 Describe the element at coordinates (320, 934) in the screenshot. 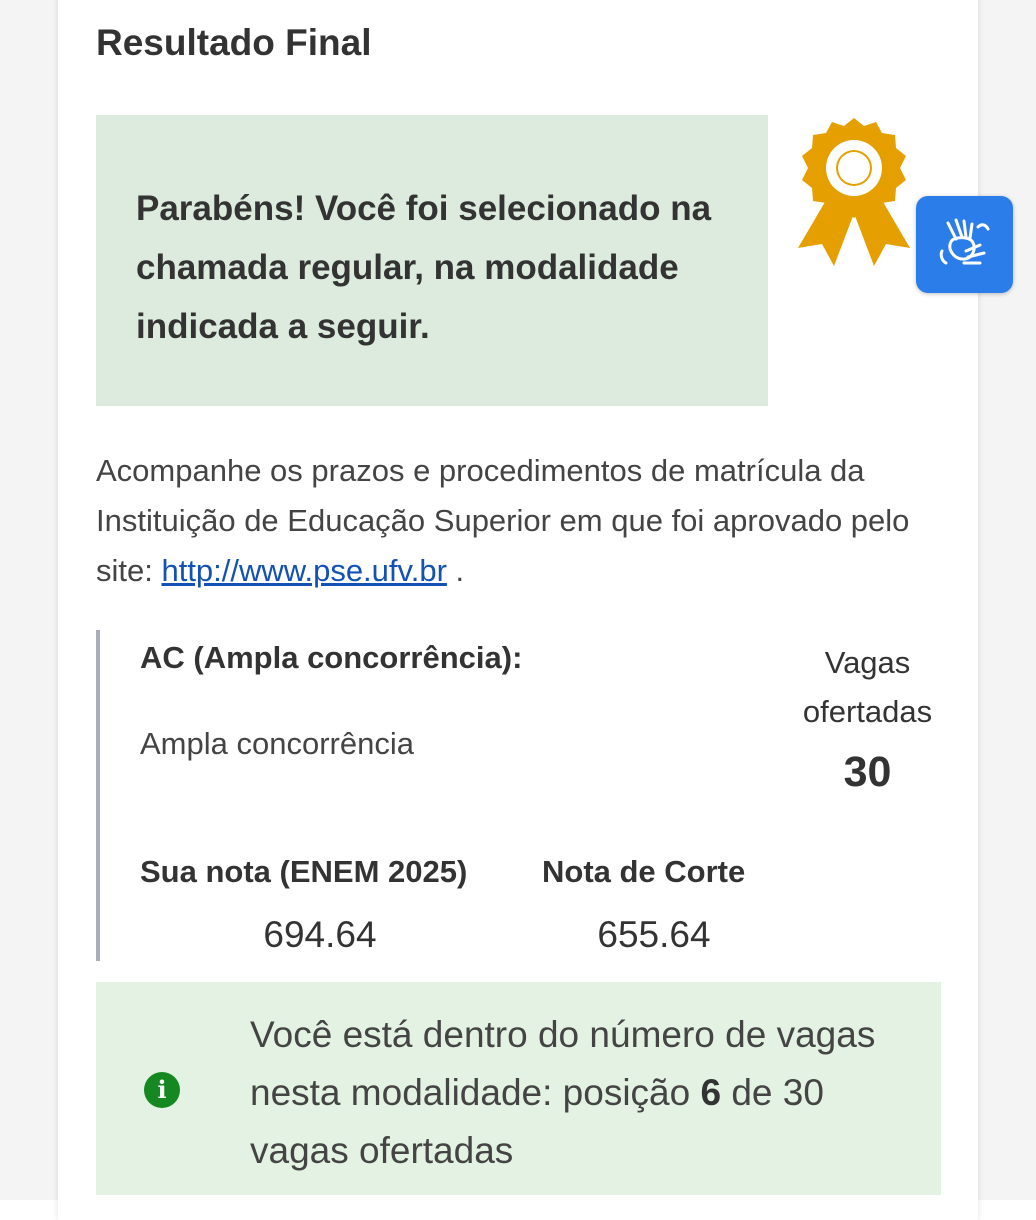

I see `score-value: 694.64` at that location.